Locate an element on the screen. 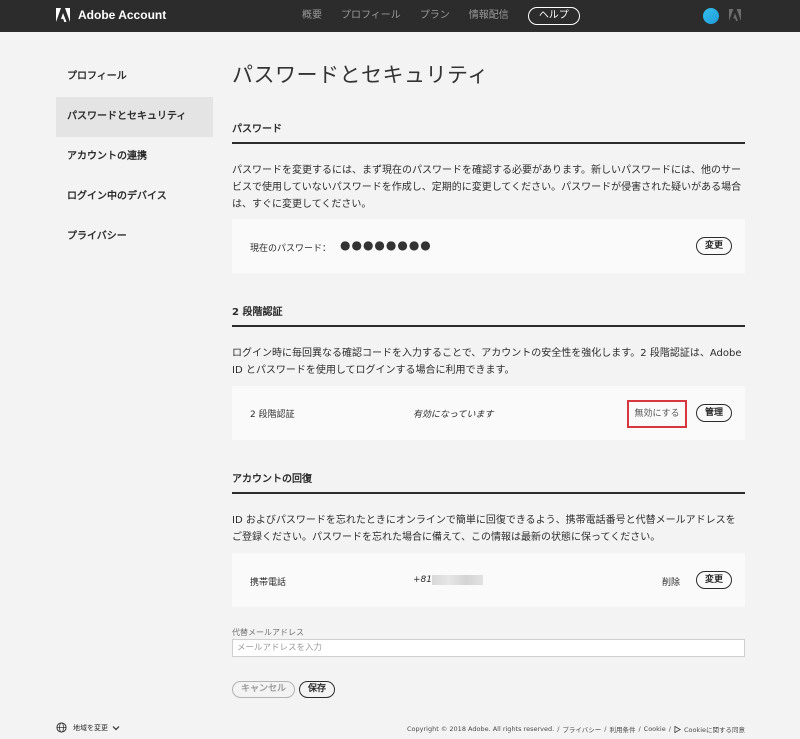 This screenshot has width=800, height=739. sidebar-item-devices: ログイン中のデバイス is located at coordinates (134, 197).